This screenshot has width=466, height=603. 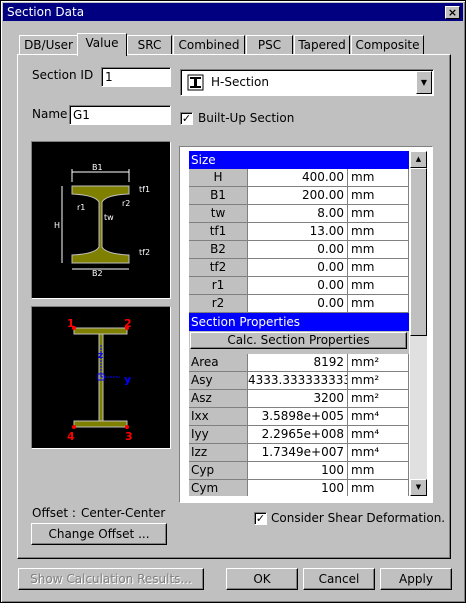 What do you see at coordinates (63, 75) in the screenshot?
I see `section-id-label: Section ID` at bounding box center [63, 75].